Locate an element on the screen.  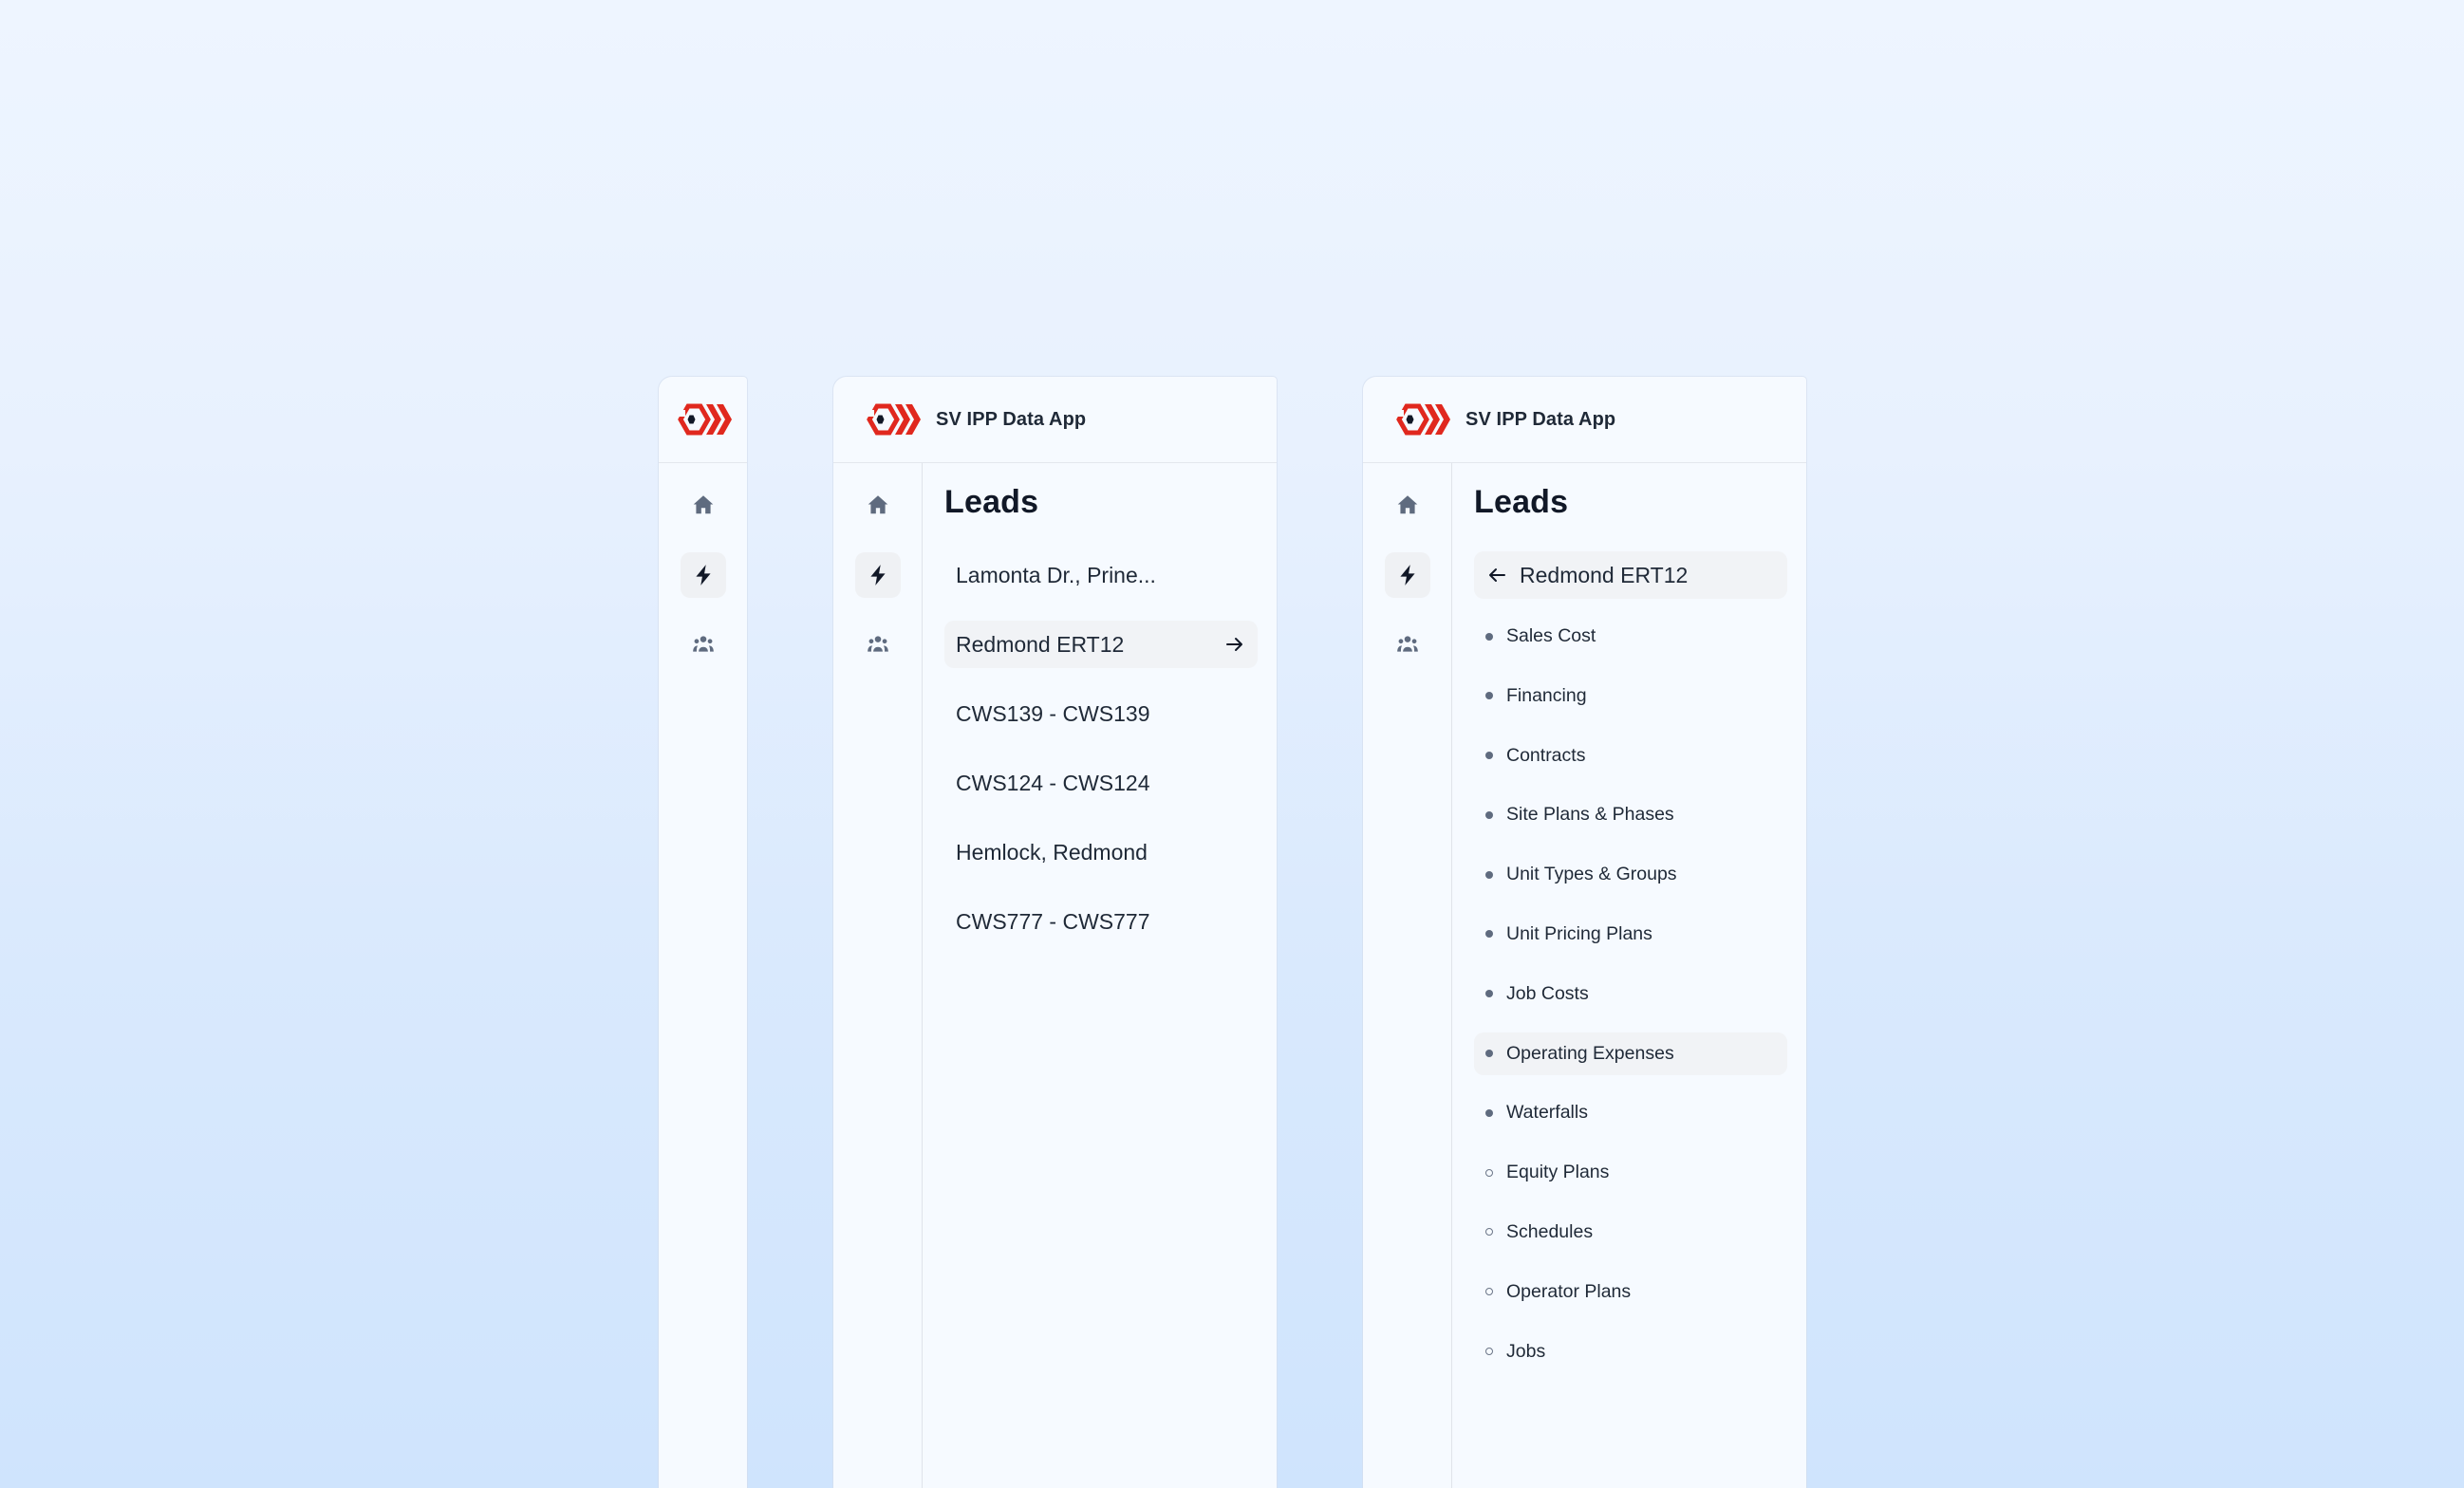
section-item-label: Waterfalls is located at coordinates (1547, 1113).